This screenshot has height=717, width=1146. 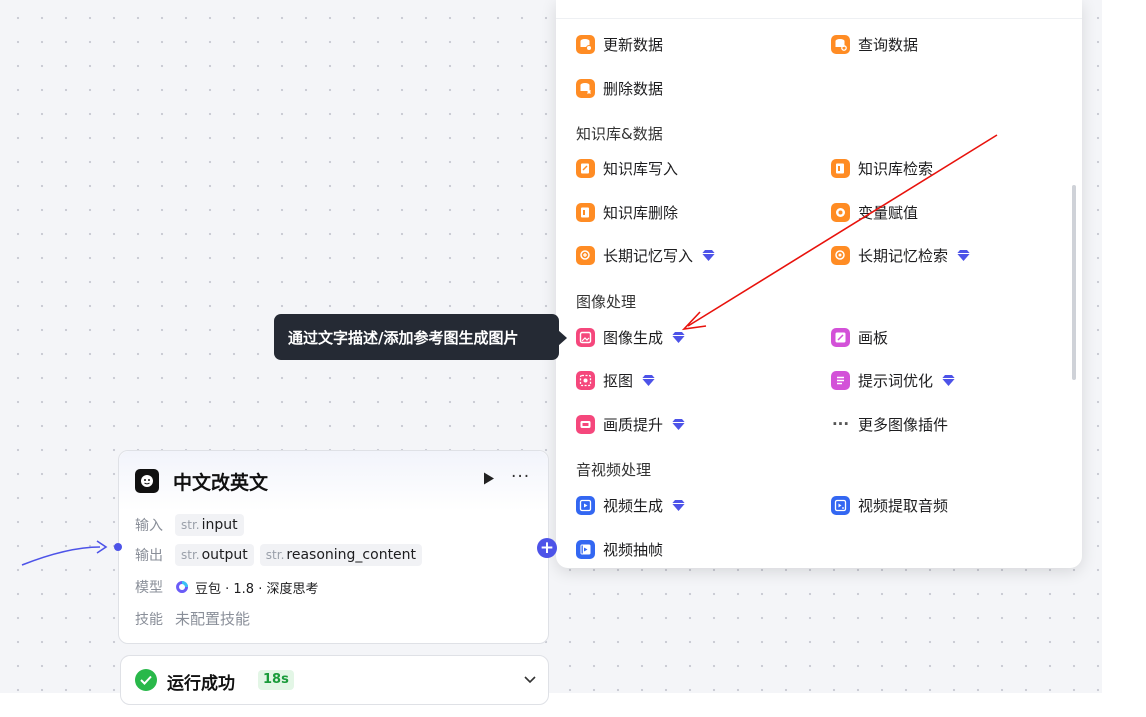 I want to click on chevron-down-icon, so click(x=530, y=679).